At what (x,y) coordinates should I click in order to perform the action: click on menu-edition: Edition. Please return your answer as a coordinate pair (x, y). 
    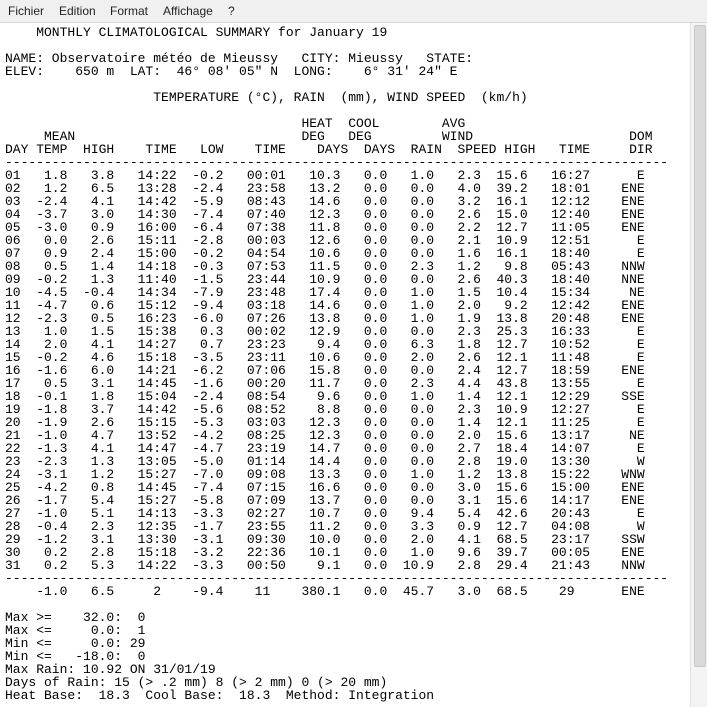
    Looking at the image, I should click on (77, 11).